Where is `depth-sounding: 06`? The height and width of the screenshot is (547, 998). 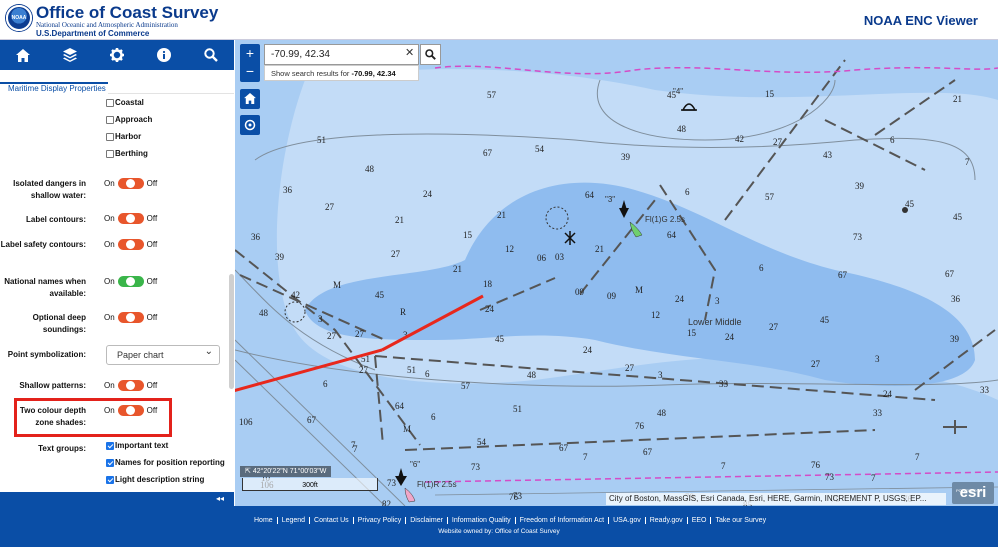 depth-sounding: 06 is located at coordinates (542, 258).